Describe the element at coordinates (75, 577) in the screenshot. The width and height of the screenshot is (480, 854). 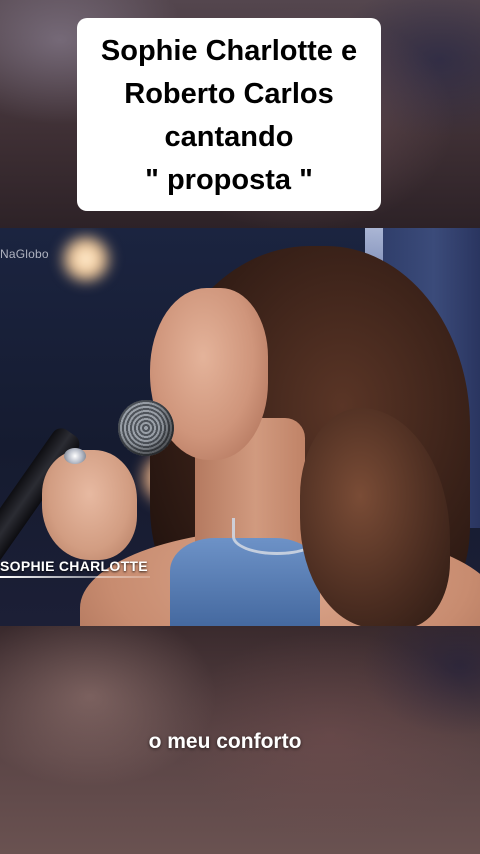
I see `name-tag-underline` at that location.